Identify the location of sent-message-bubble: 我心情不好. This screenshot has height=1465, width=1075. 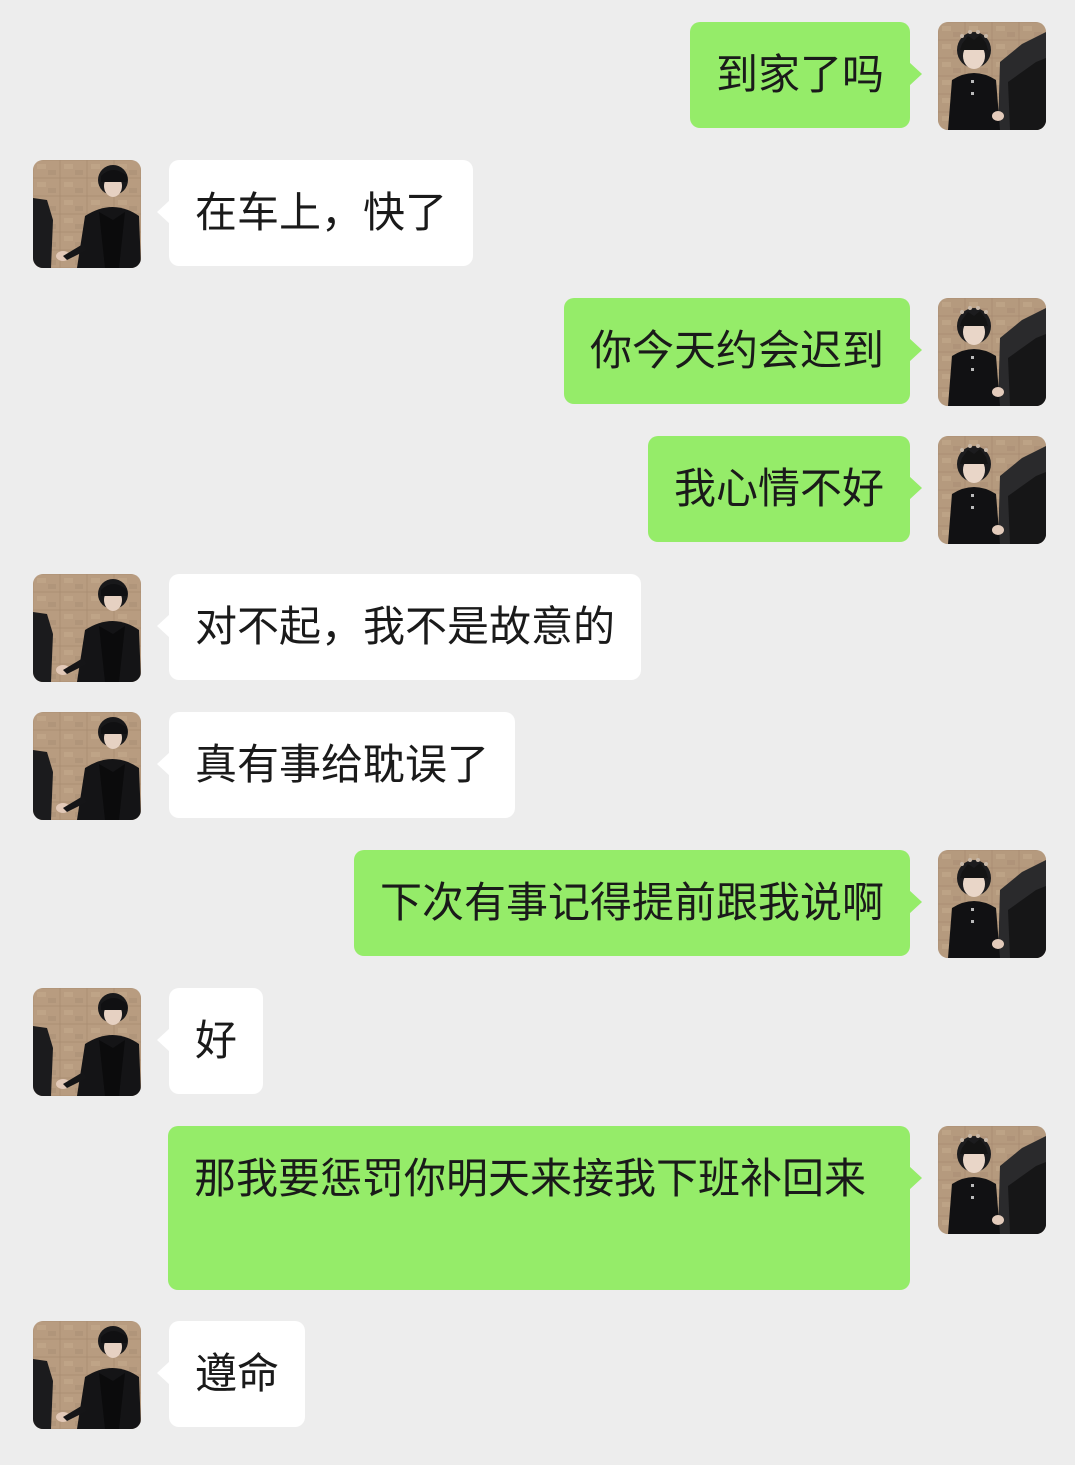
(784, 489).